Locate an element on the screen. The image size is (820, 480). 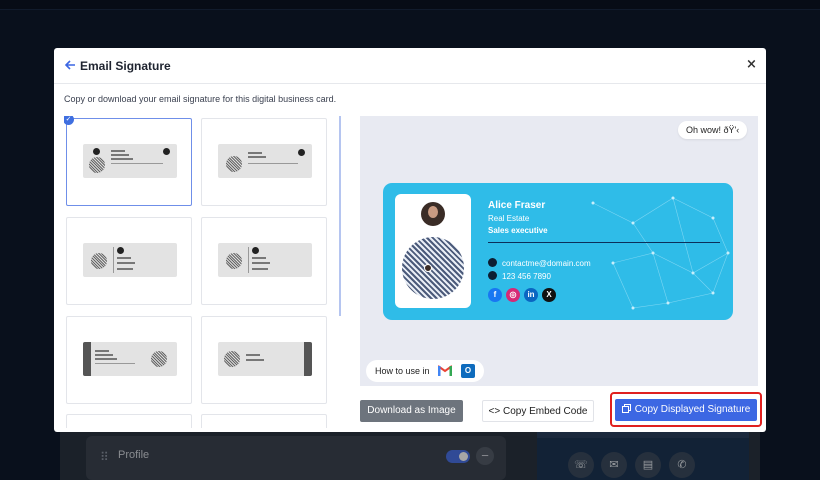
signature-phone-row: 123 456 7890 is located at coordinates (519, 276).